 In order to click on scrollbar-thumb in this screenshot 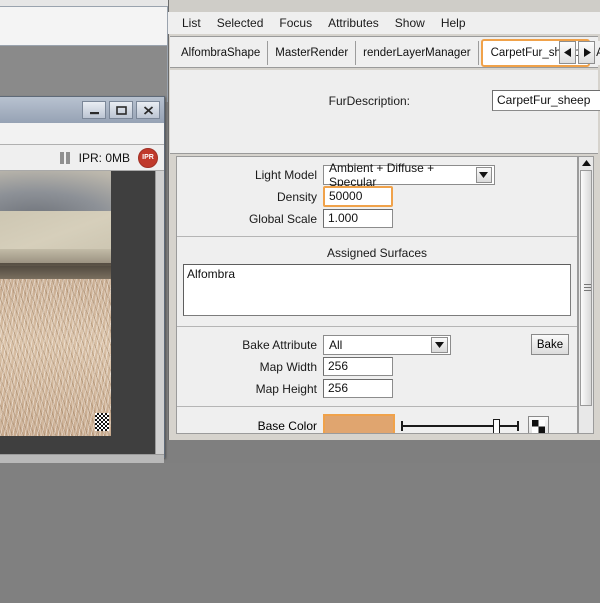, I will do `click(586, 288)`.